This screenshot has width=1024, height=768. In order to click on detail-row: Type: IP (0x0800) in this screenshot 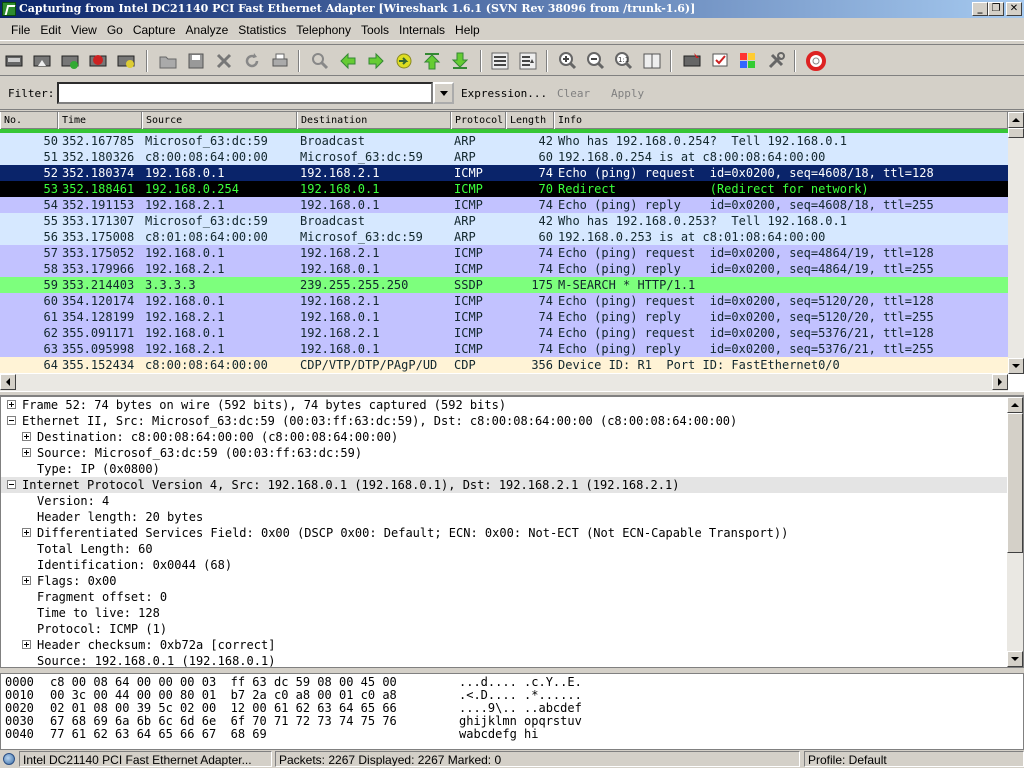, I will do `click(512, 469)`.